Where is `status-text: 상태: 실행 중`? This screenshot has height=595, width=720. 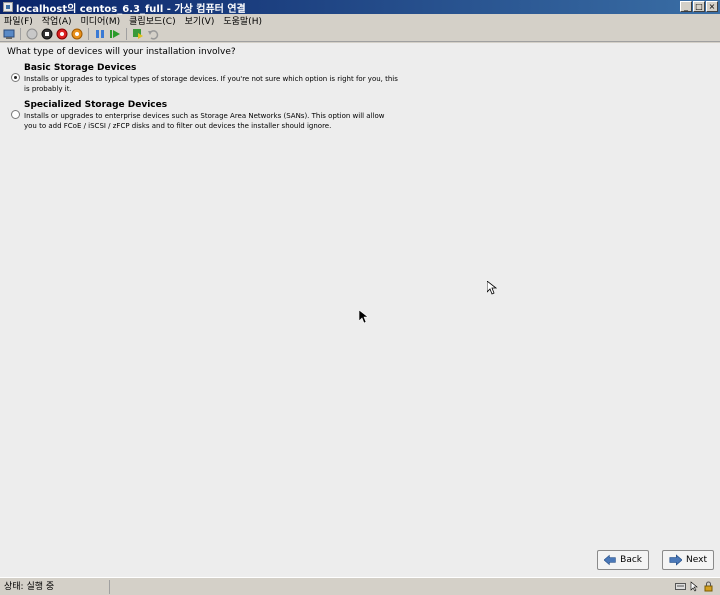 status-text: 상태: 실행 중 is located at coordinates (55, 586).